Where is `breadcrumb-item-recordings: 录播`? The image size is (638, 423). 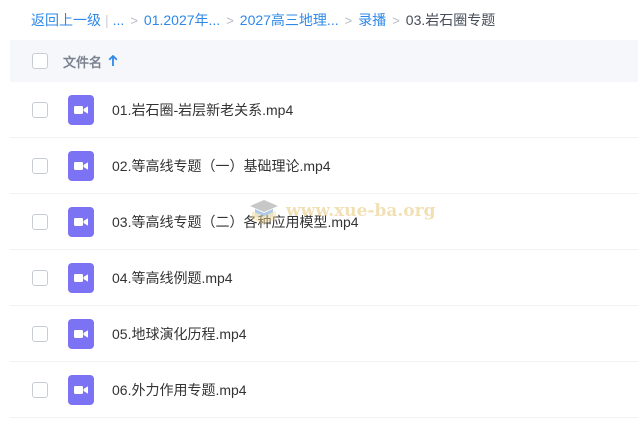 breadcrumb-item-recordings: 录播 is located at coordinates (372, 20).